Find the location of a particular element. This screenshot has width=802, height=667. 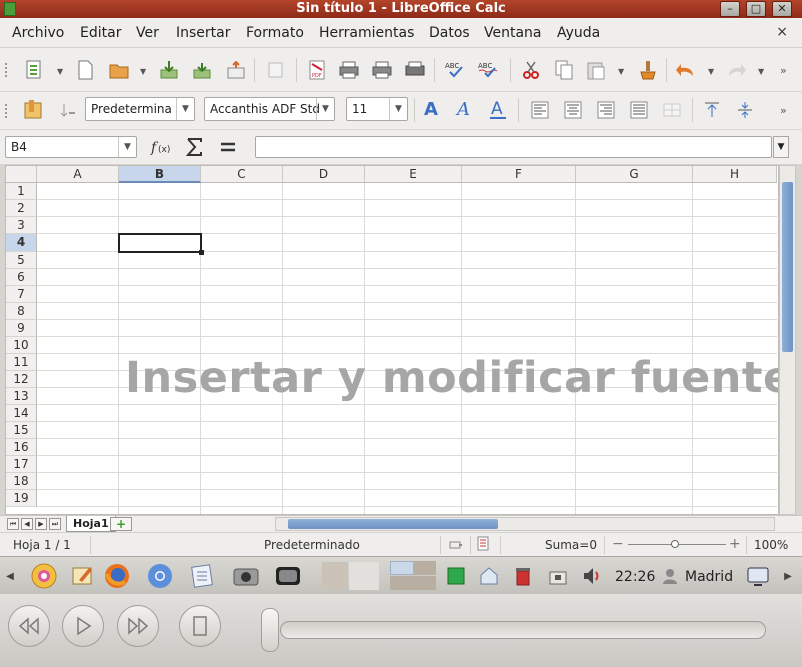

formula-input is located at coordinates (513, 147).